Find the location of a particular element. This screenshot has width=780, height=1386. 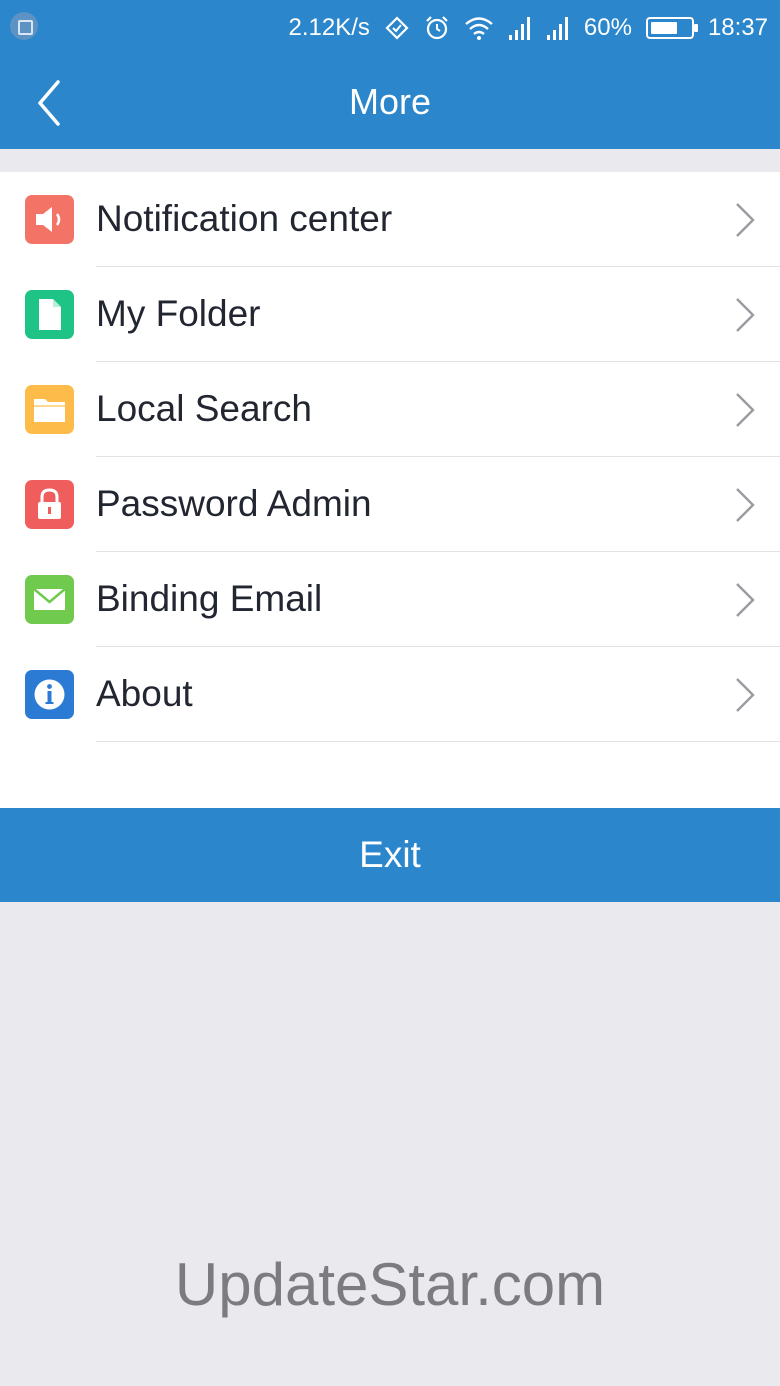

divider is located at coordinates (438, 741).